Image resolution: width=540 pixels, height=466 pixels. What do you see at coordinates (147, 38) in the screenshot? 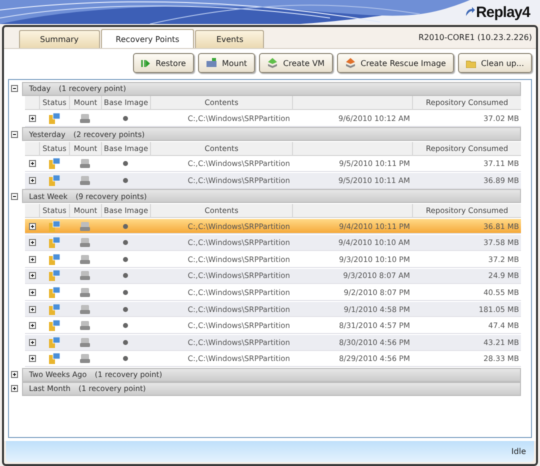
I see `tab: Recovery Points` at bounding box center [147, 38].